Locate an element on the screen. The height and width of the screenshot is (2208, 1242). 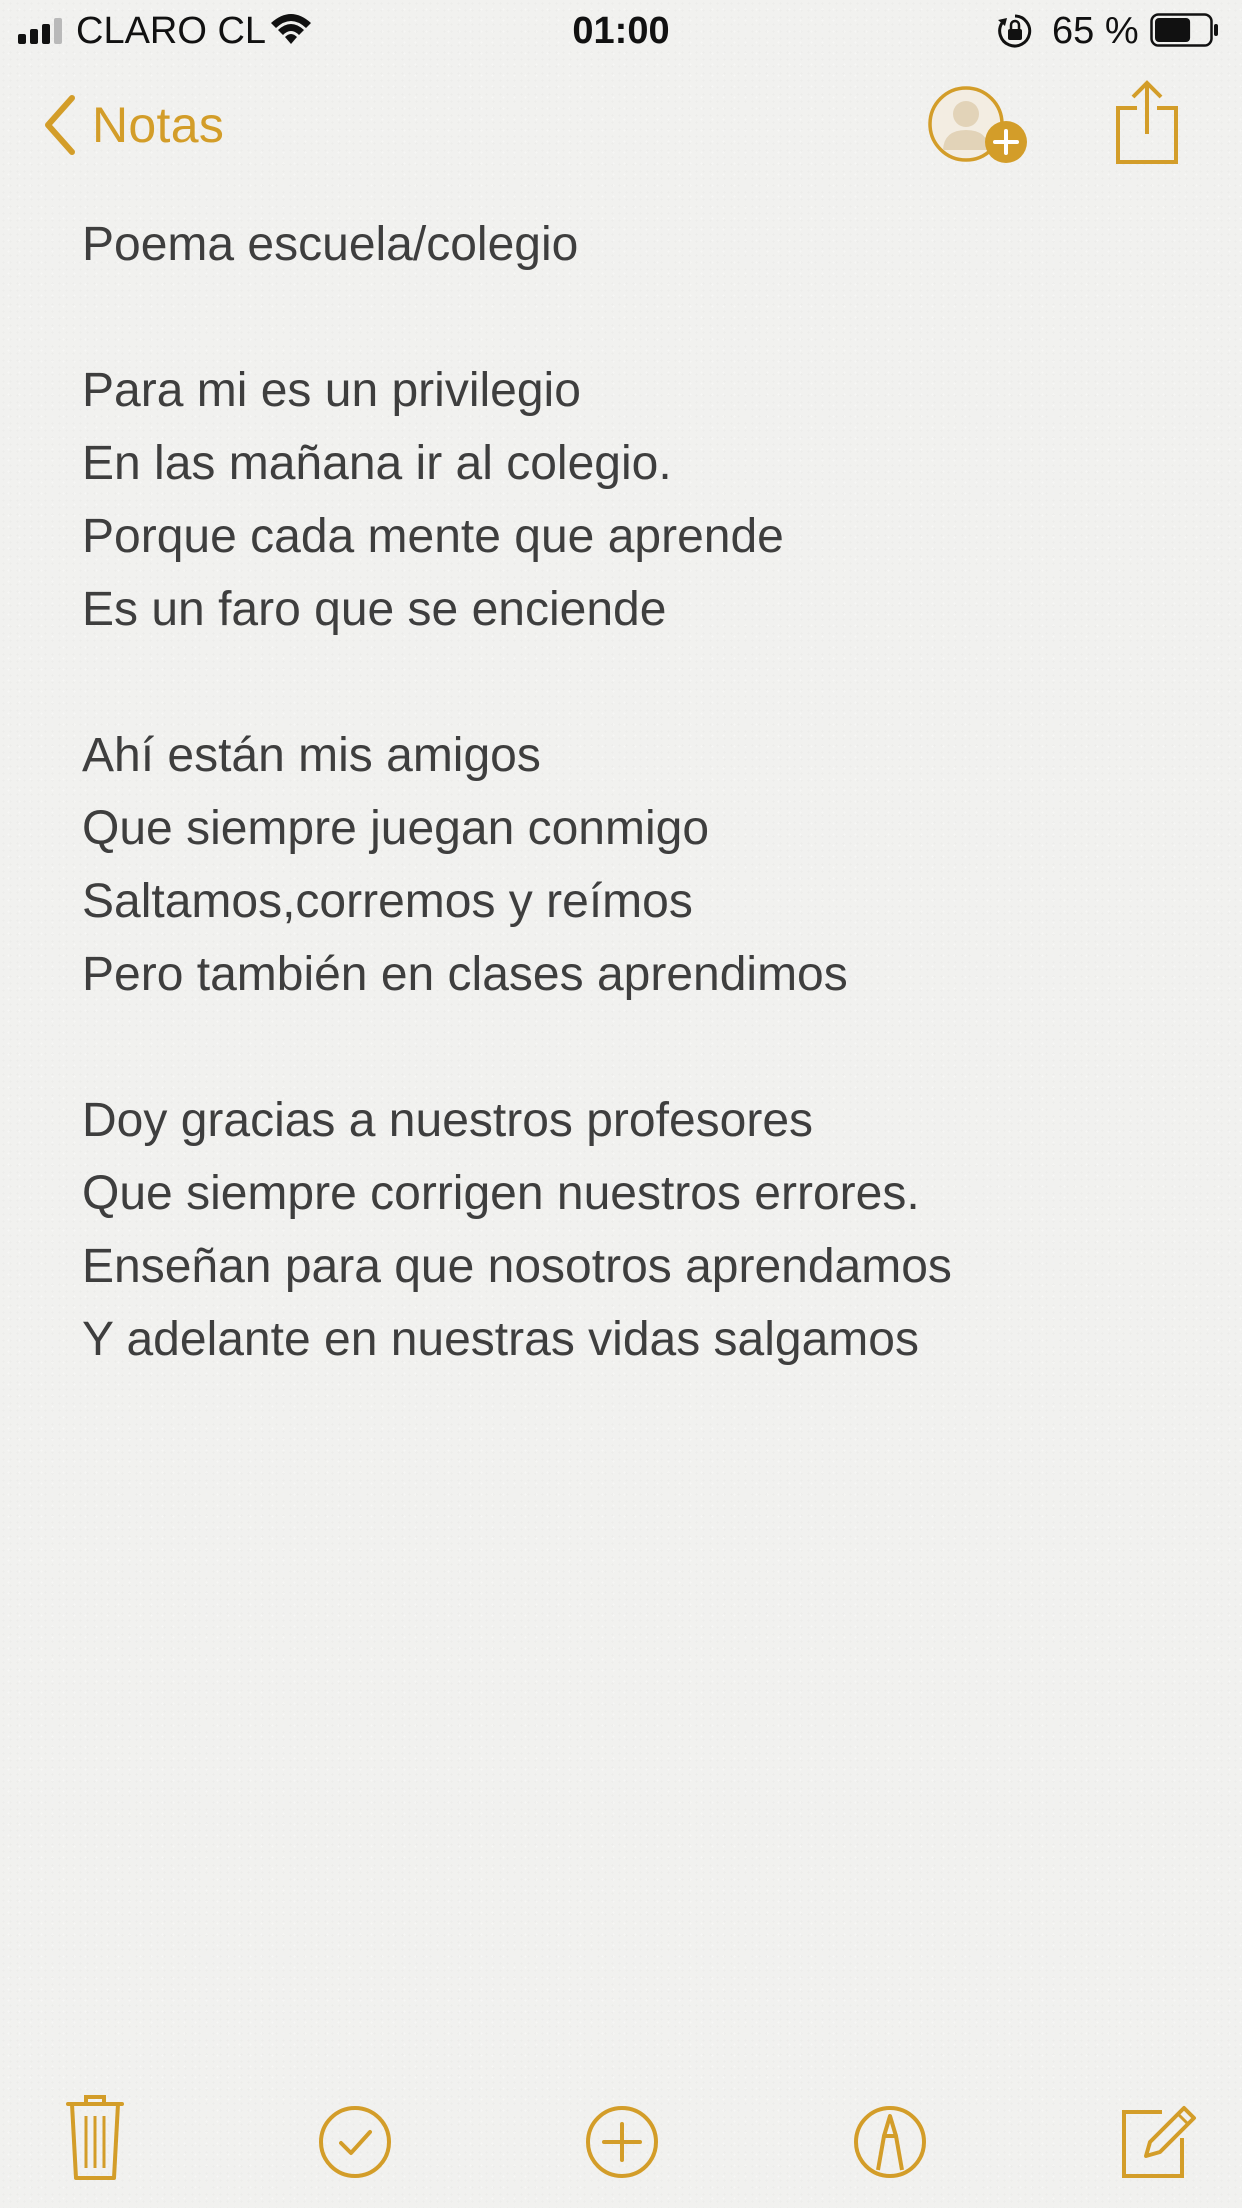
battery-icon is located at coordinates (1184, 30).